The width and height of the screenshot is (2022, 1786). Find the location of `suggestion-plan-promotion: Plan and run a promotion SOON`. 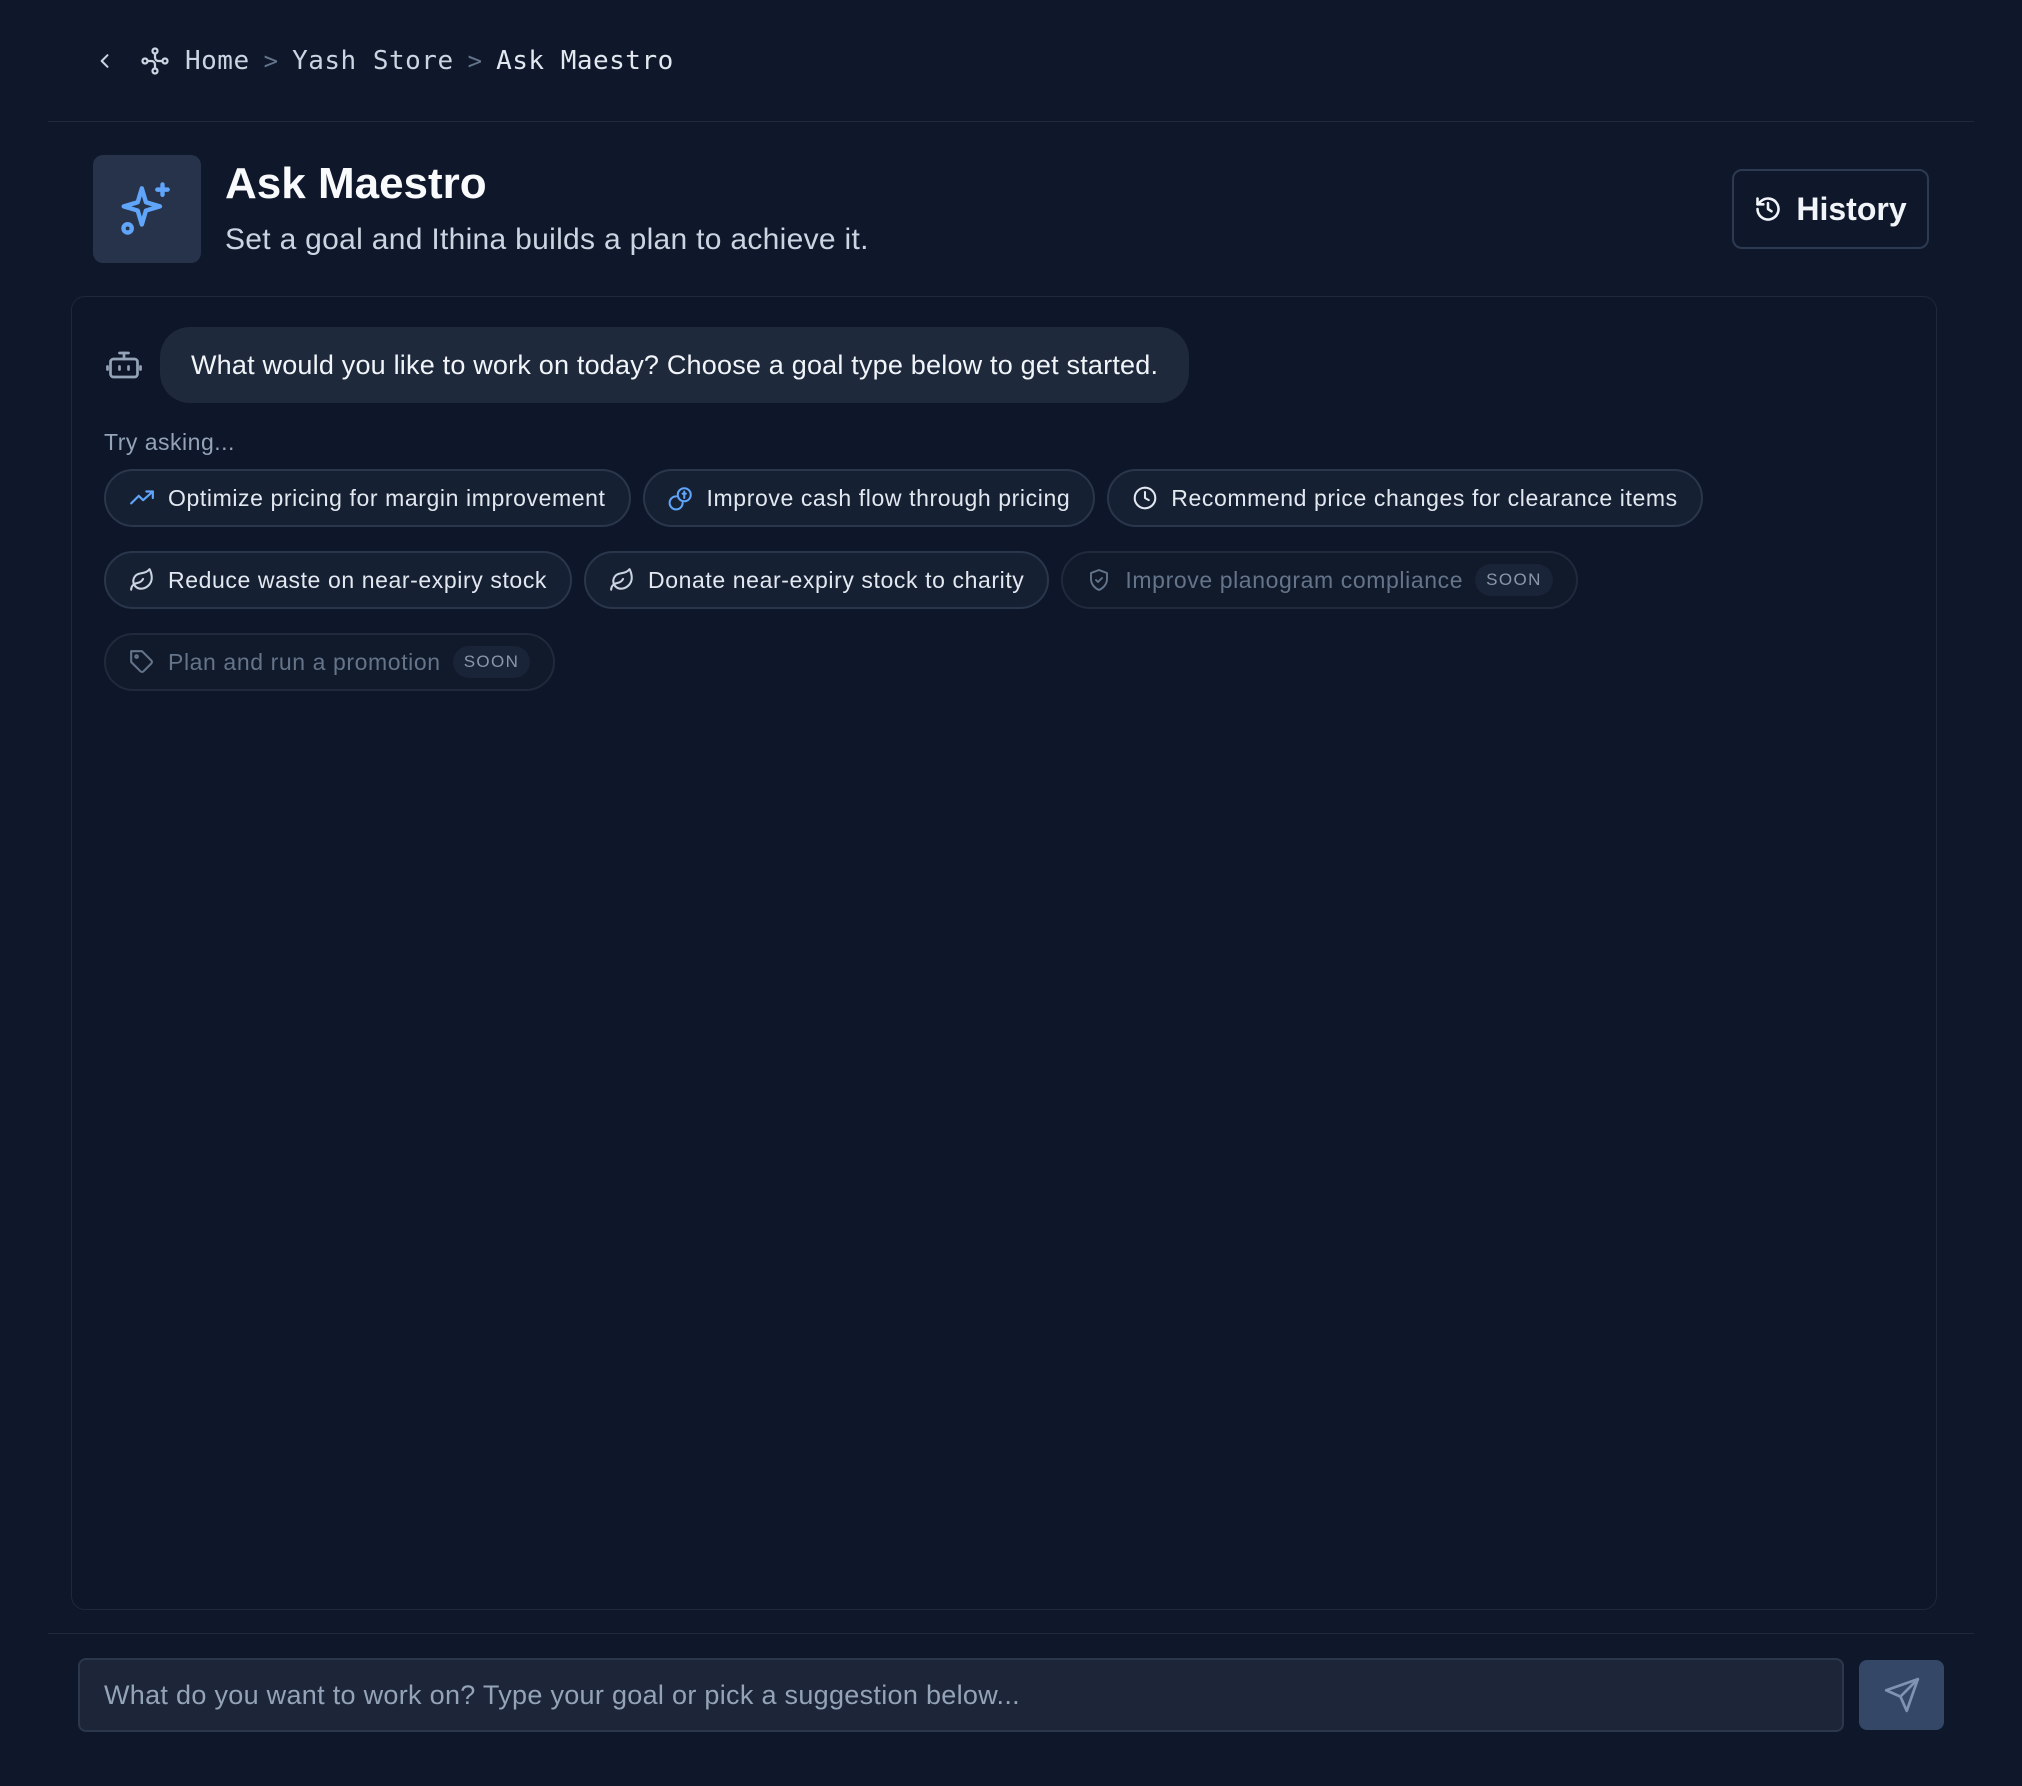

suggestion-plan-promotion: Plan and run a promotion SOON is located at coordinates (330, 662).